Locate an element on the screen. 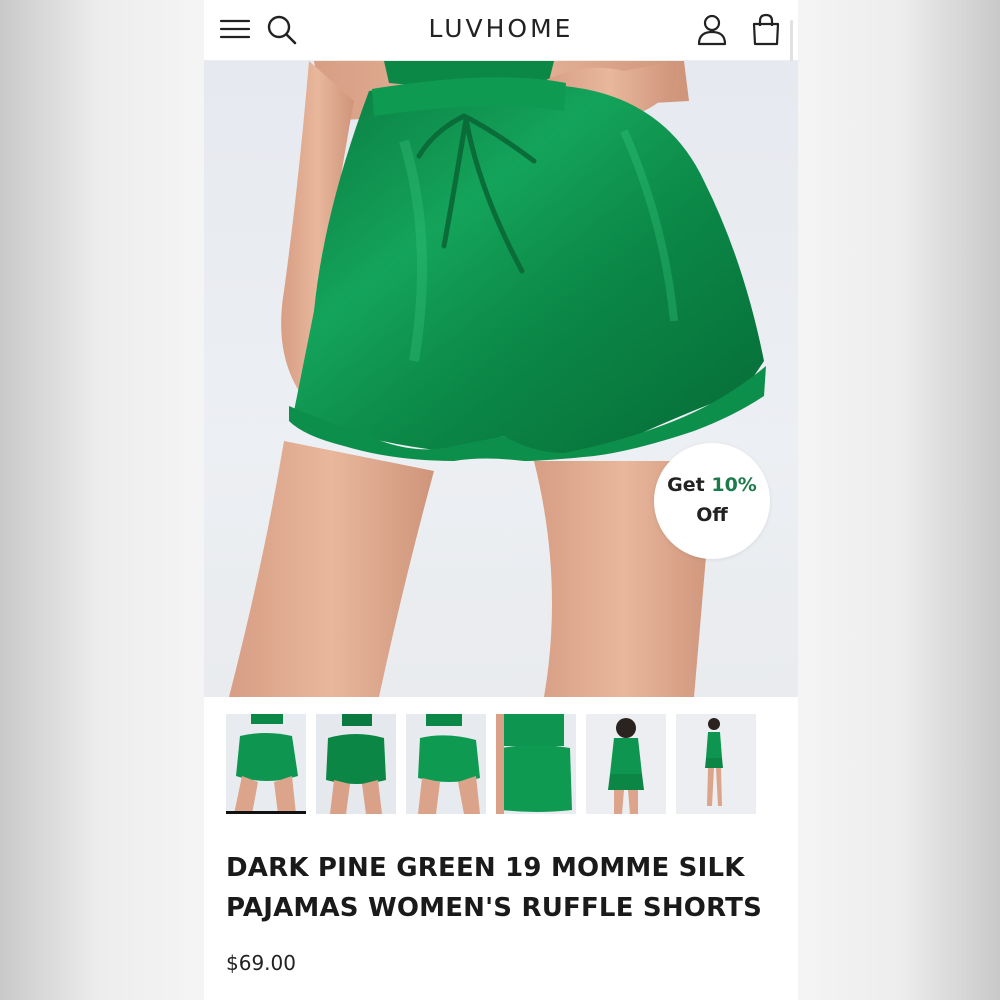 This screenshot has width=1000, height=1000. thumbnail-3-image is located at coordinates (446, 764).